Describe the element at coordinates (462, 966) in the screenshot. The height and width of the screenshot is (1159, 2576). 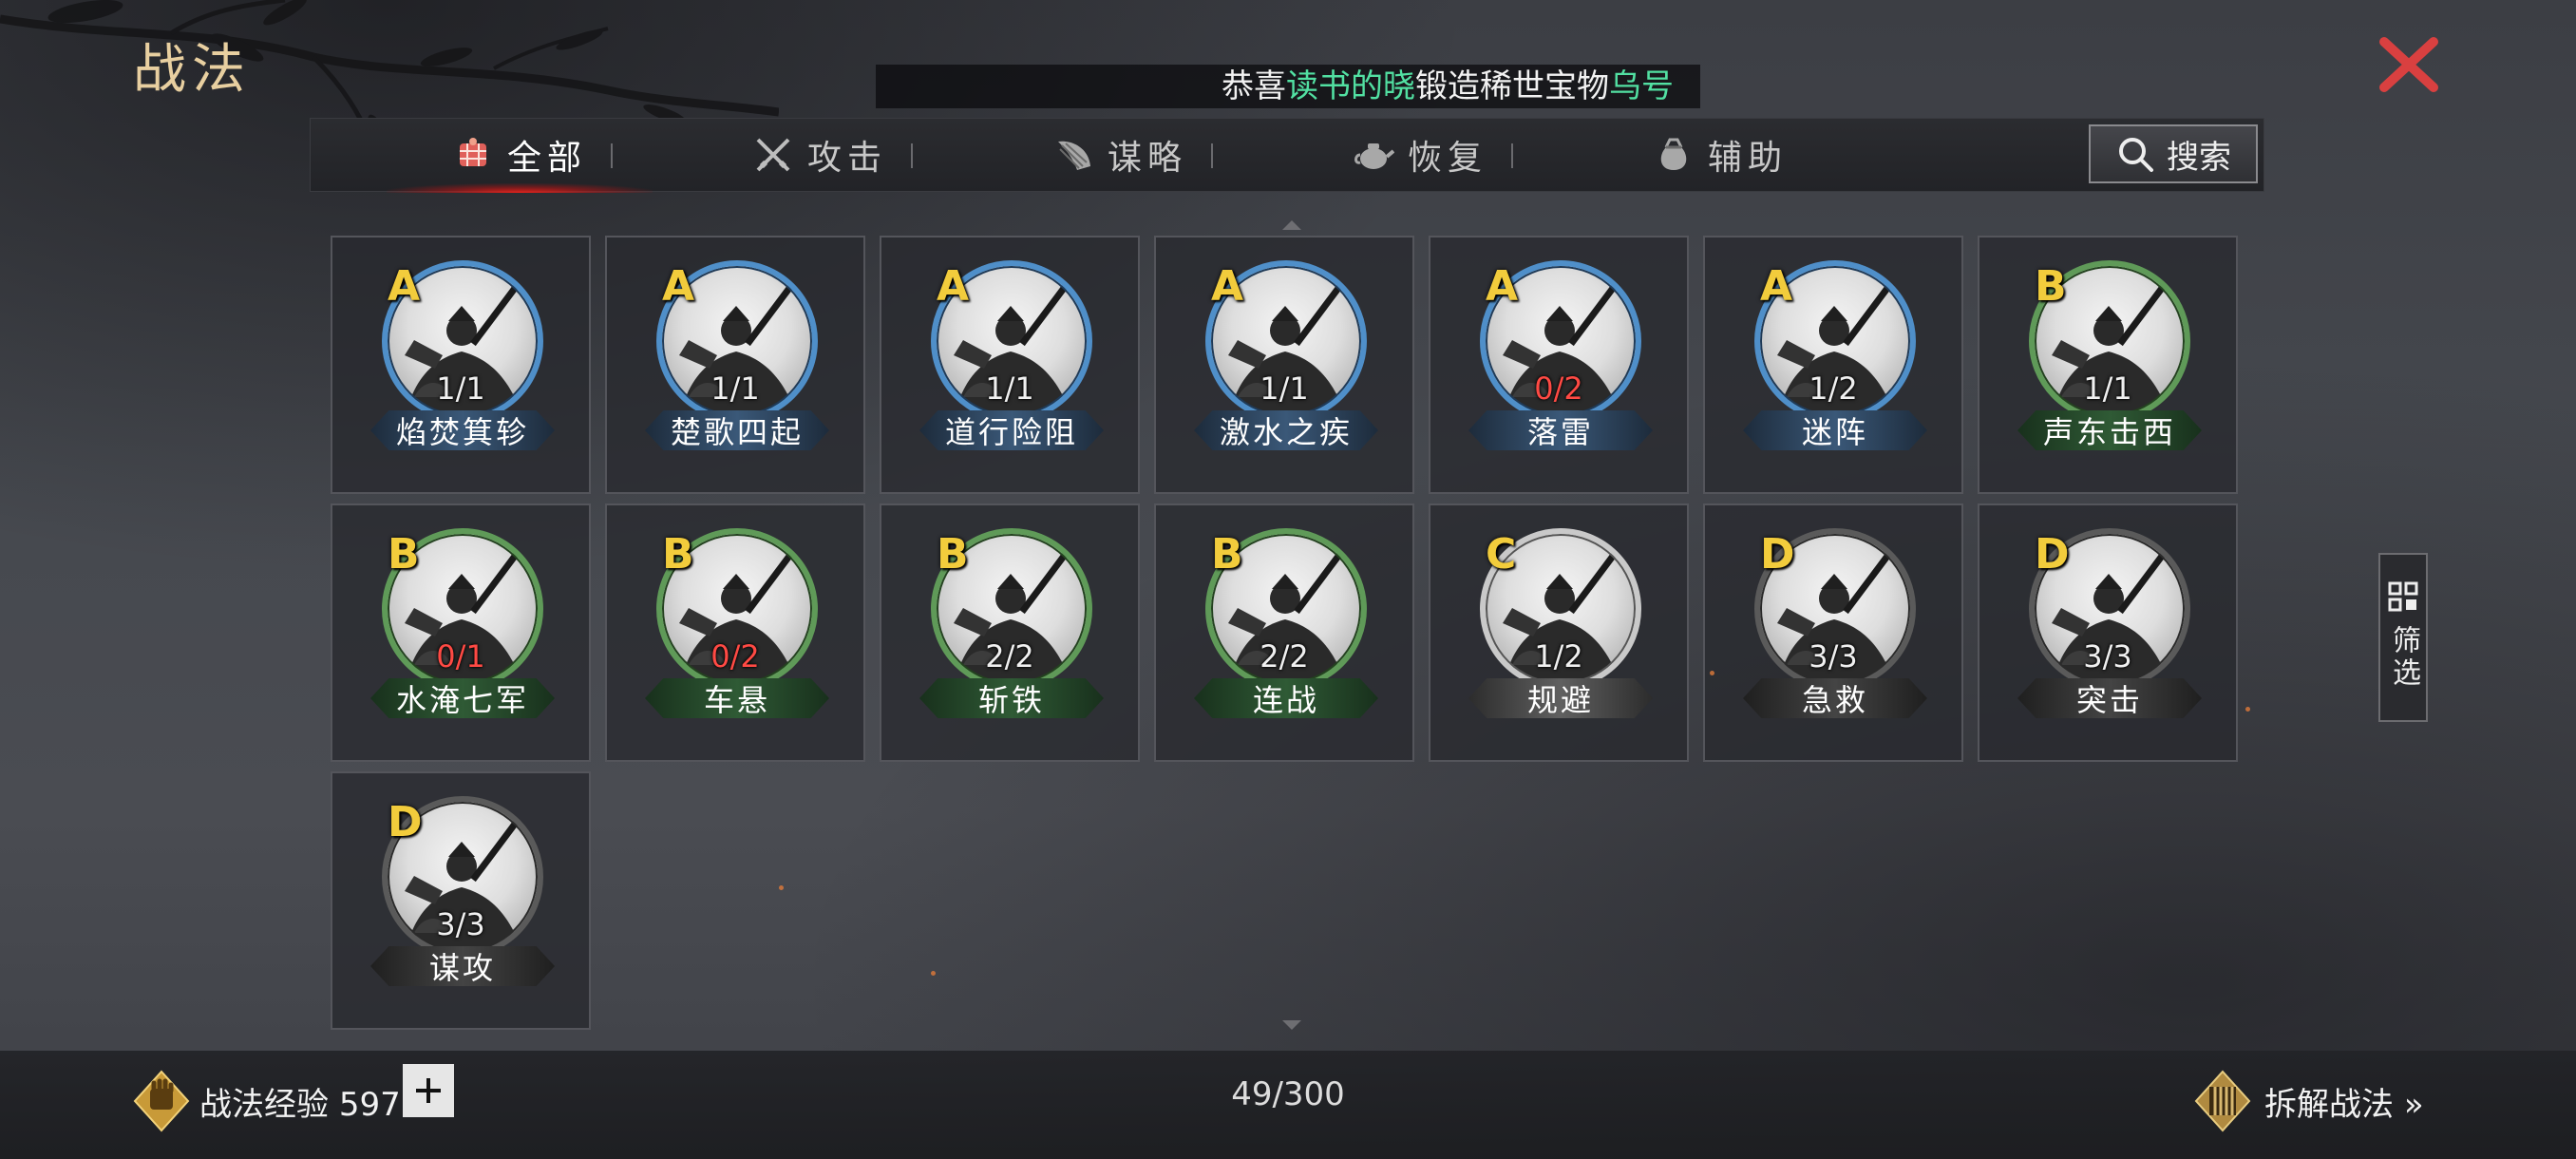
I see `tactic-name: 谋攻` at that location.